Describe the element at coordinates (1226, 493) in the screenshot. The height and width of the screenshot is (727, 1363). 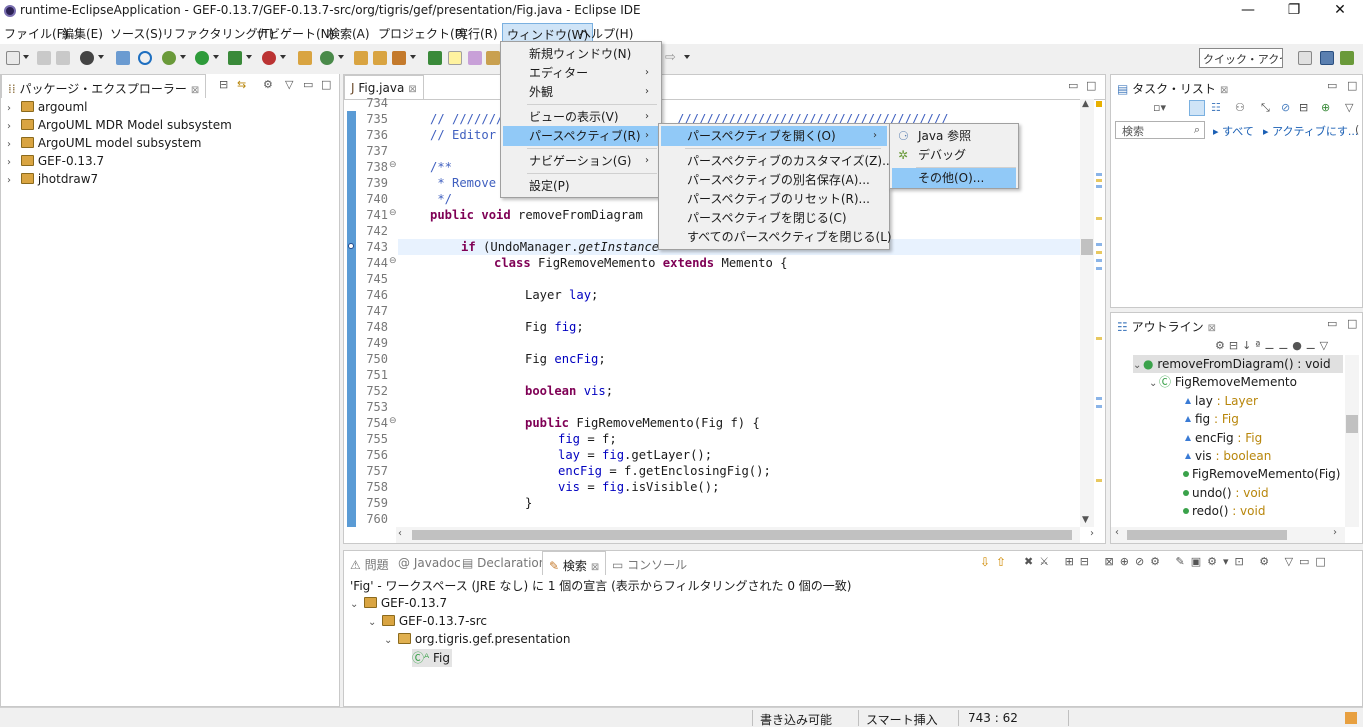
I see `outline-method-undo: undo() : void` at that location.